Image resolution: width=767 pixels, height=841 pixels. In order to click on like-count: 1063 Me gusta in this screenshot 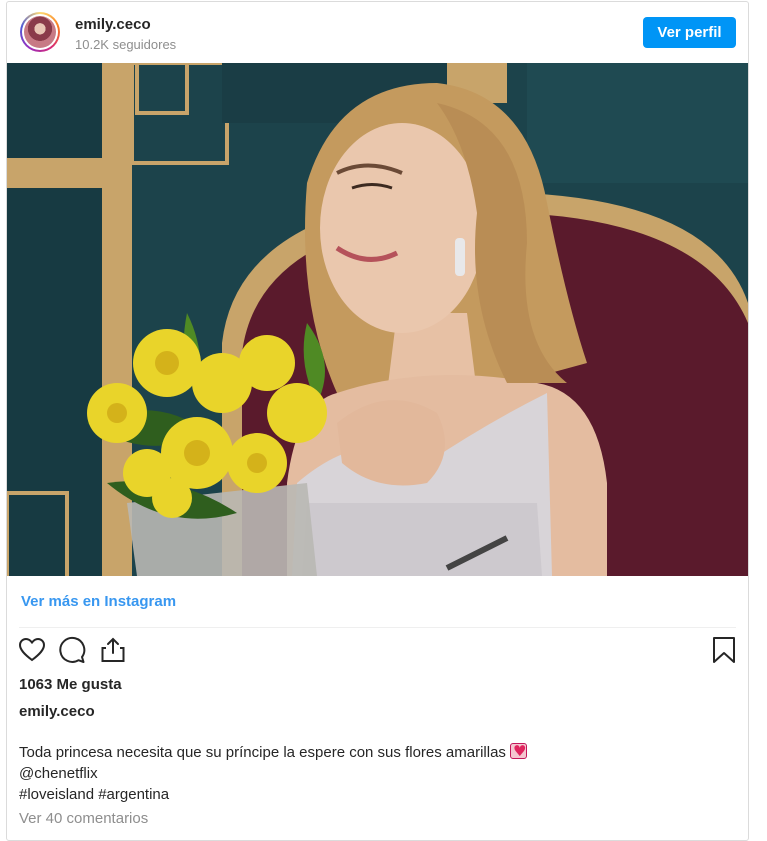, I will do `click(70, 684)`.